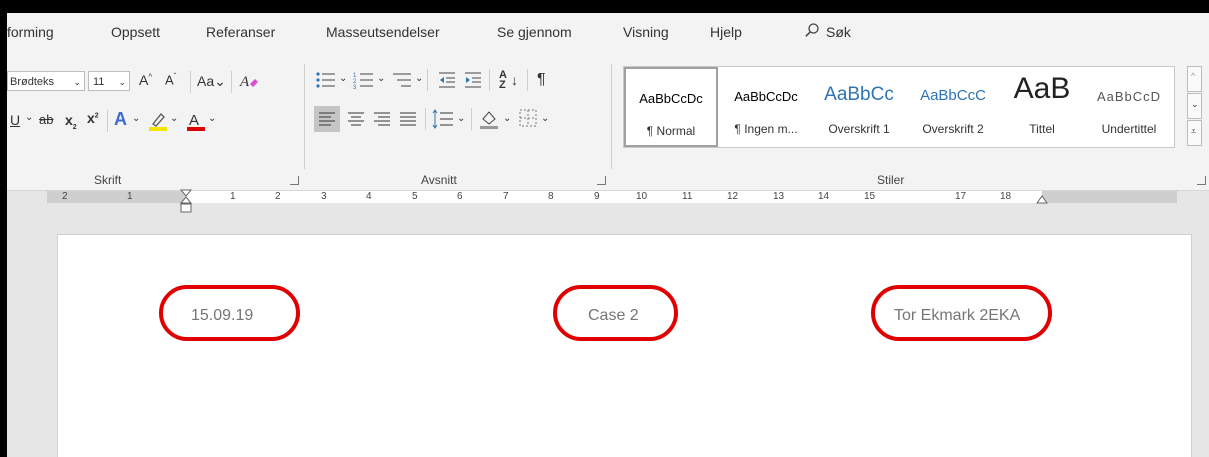 Image resolution: width=1209 pixels, height=457 pixels. What do you see at coordinates (135, 32) in the screenshot?
I see `tab-oppsett: Oppsett` at bounding box center [135, 32].